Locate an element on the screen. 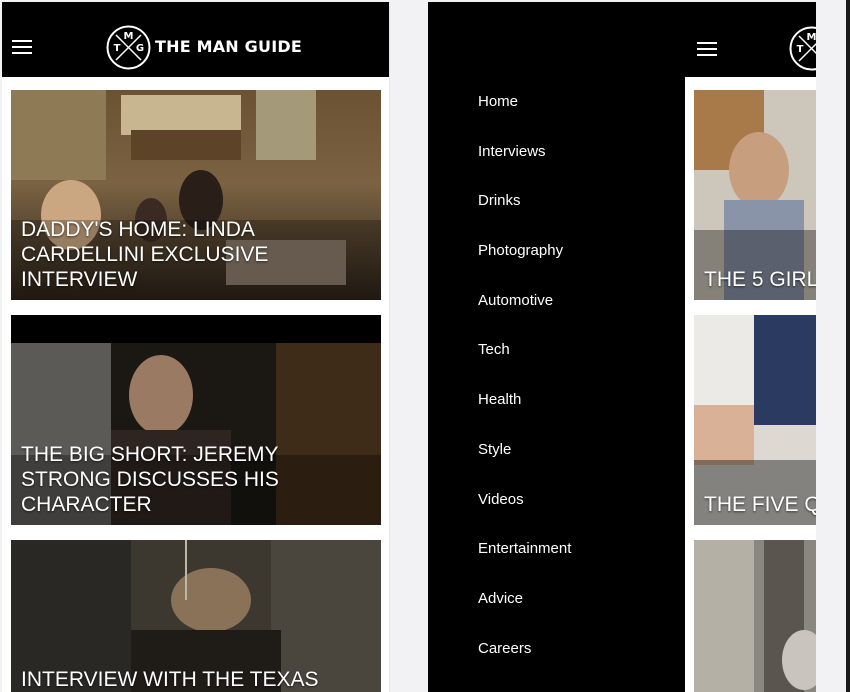  app-header: M T G is located at coordinates (750, 39).